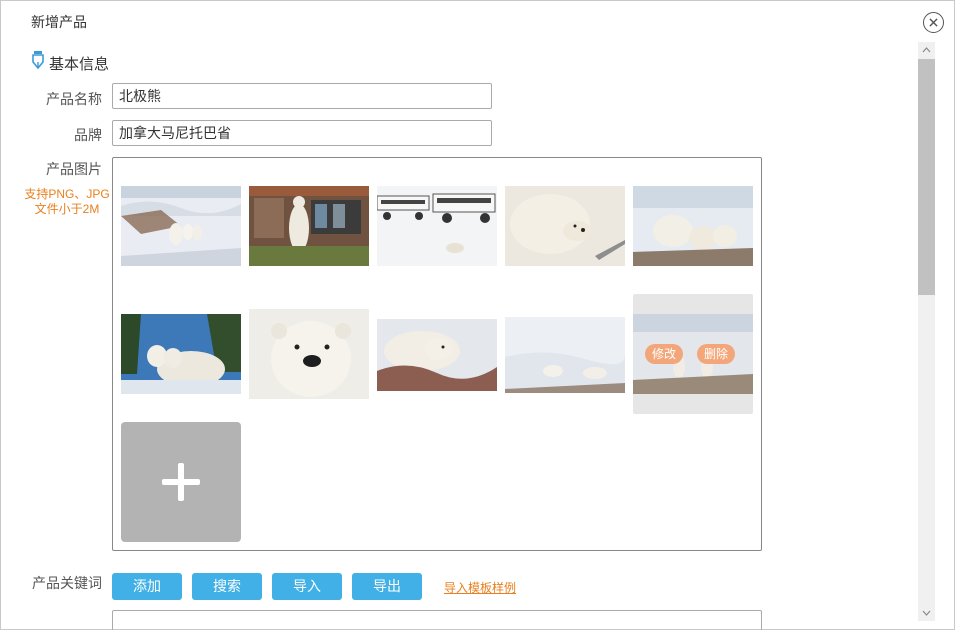  What do you see at coordinates (74, 99) in the screenshot?
I see `product-name-label: 产品名称` at bounding box center [74, 99].